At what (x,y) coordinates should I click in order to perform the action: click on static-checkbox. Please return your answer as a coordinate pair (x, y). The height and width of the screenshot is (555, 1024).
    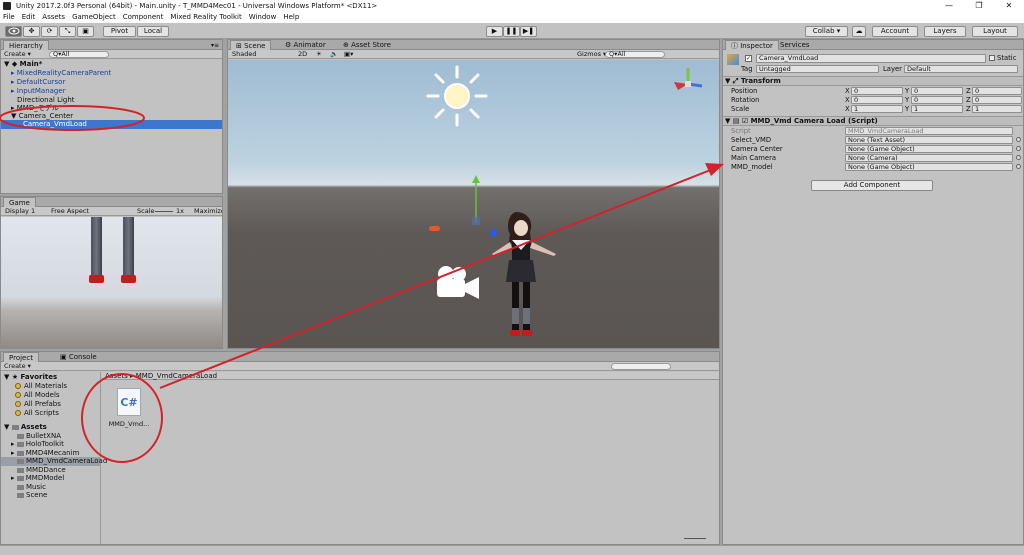
    Looking at the image, I should click on (992, 58).